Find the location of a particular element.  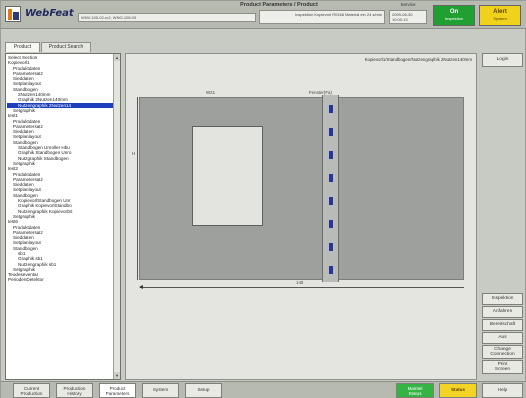

scroll-down-icon: ▼ is located at coordinates (117, 375).